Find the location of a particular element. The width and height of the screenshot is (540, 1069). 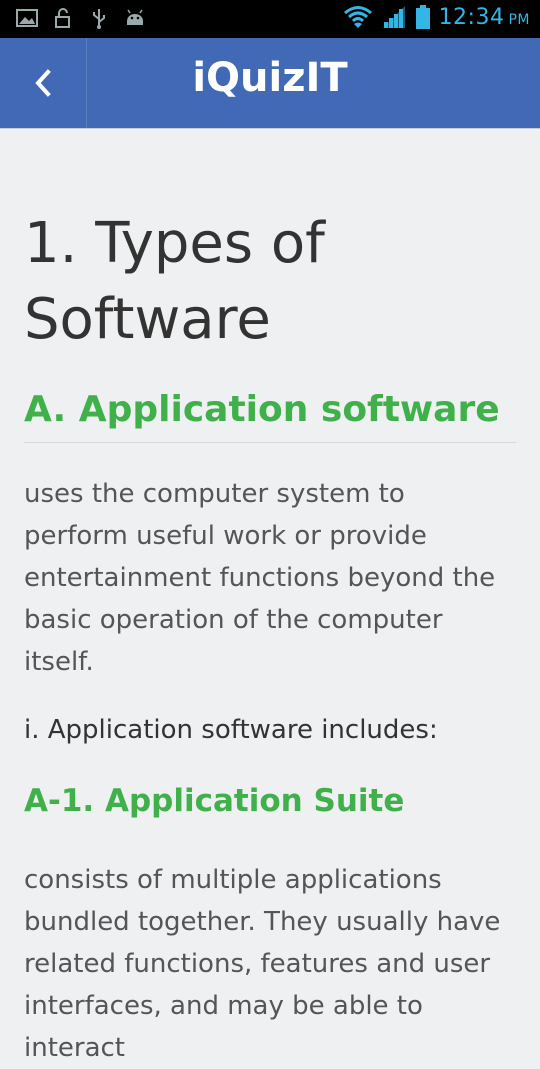

signal-icon is located at coordinates (393, 17).